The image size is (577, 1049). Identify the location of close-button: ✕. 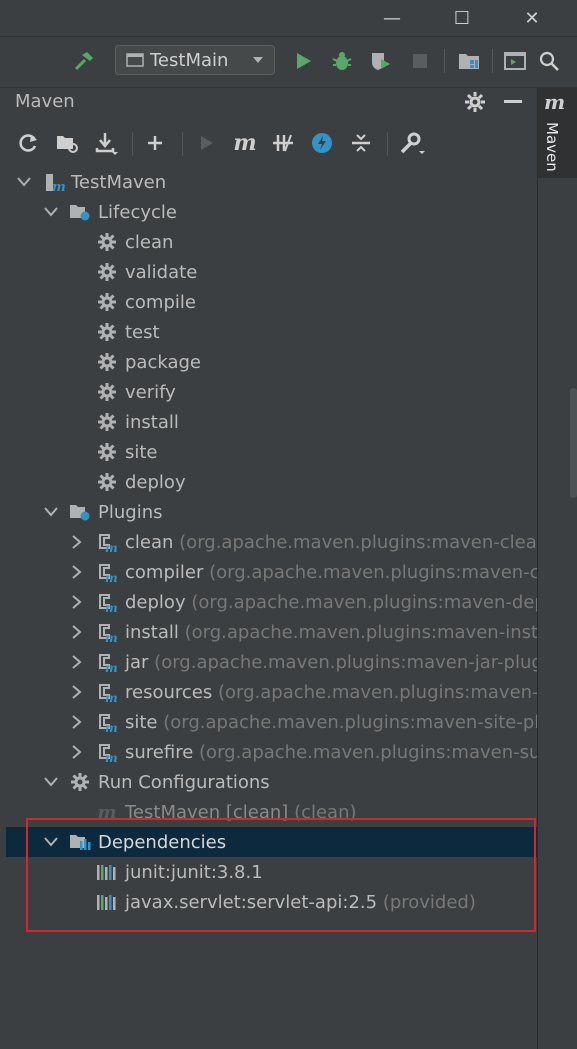
(532, 18).